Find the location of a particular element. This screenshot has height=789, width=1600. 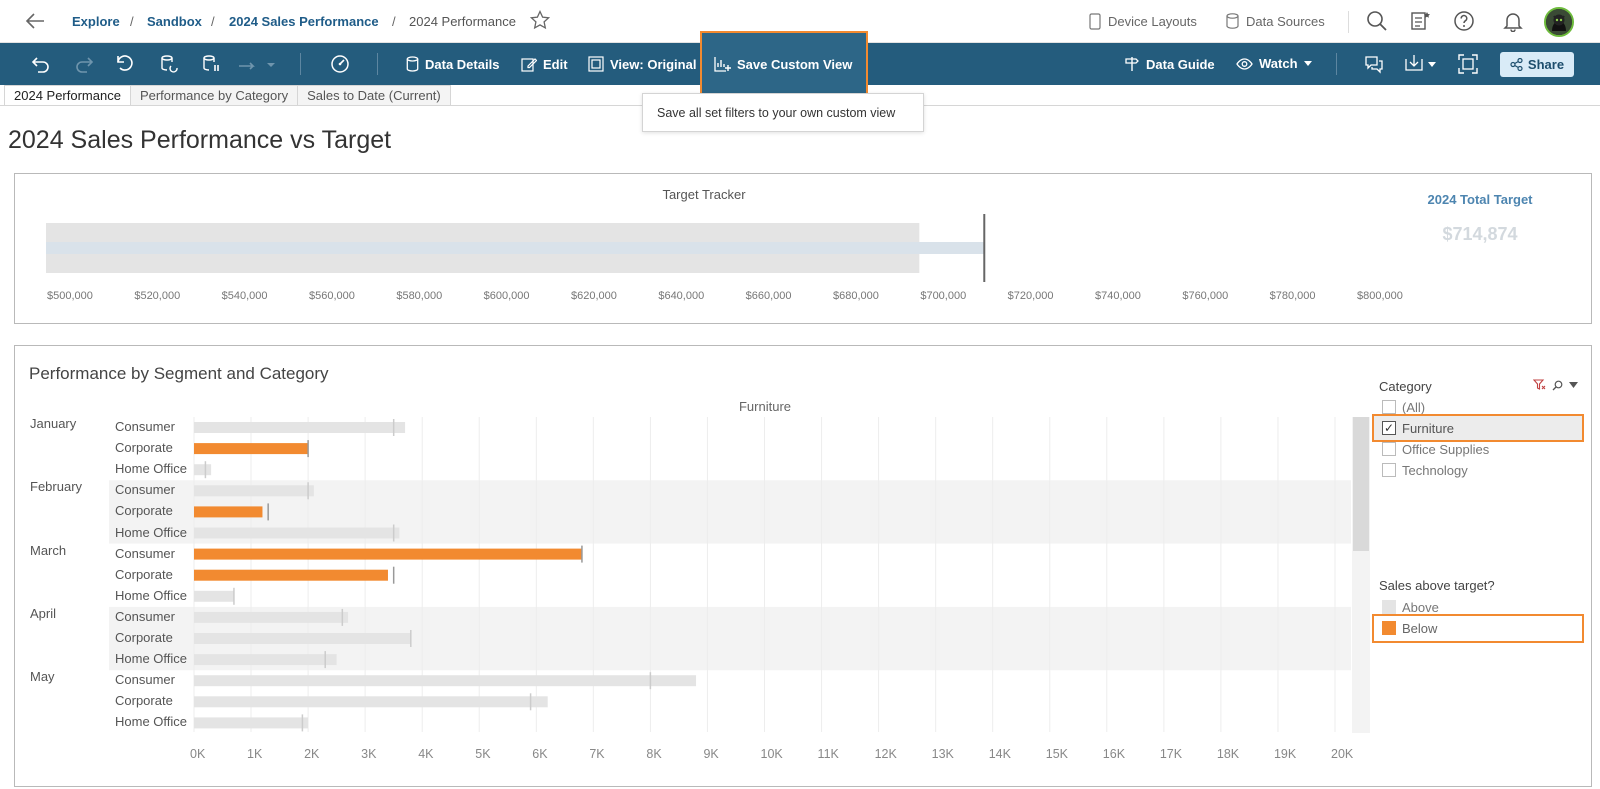

axis-tick-label: $500,000 is located at coordinates (70, 296).